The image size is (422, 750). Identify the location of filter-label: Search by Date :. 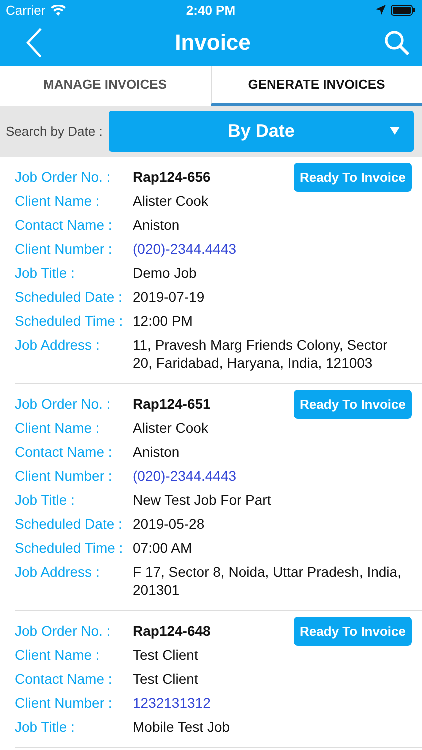
(54, 131).